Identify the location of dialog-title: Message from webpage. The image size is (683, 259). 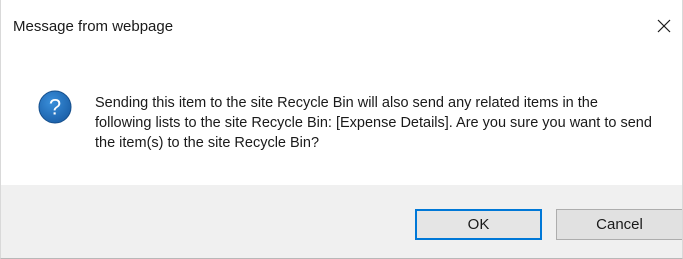
(93, 26).